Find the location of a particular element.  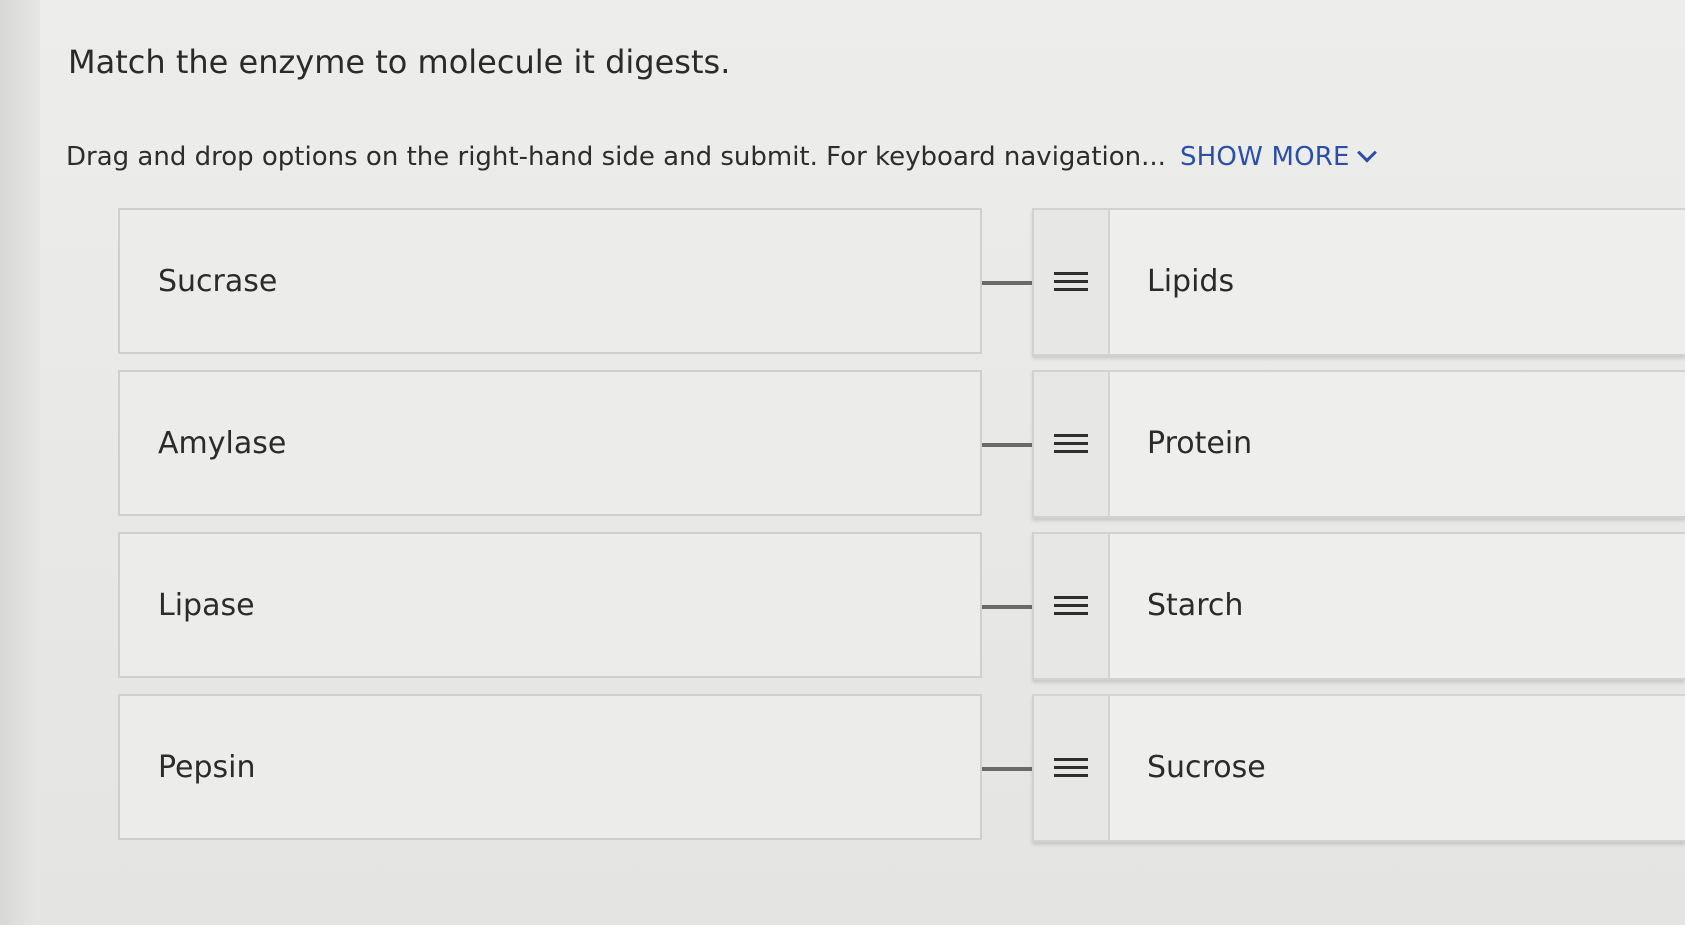

match-row: Pepsin Sucrose is located at coordinates (901, 768).